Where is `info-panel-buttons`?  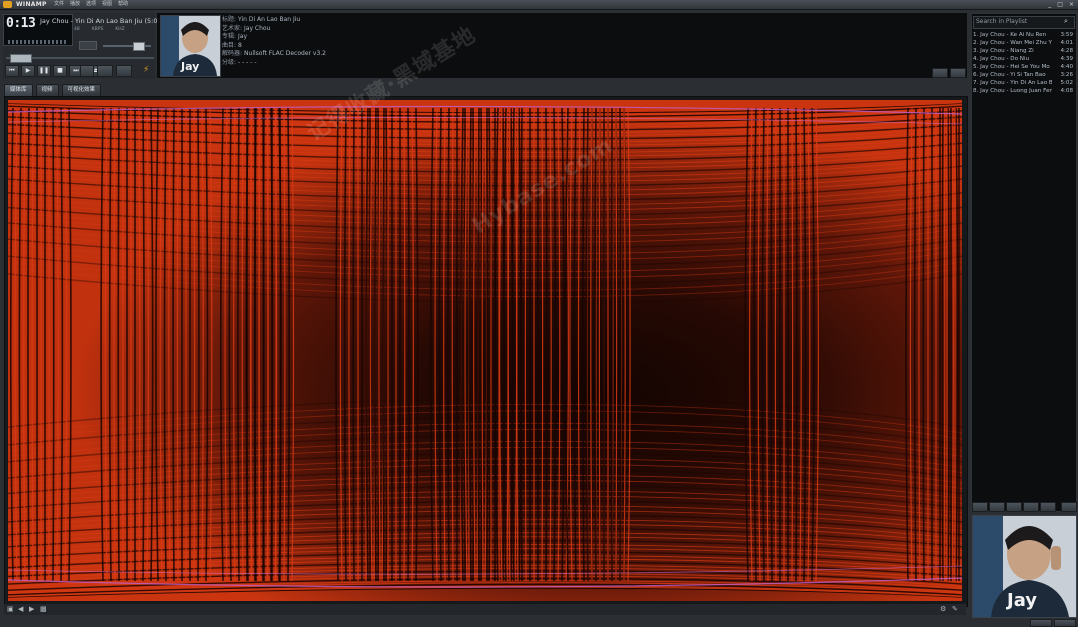 info-panel-buttons is located at coordinates (949, 73).